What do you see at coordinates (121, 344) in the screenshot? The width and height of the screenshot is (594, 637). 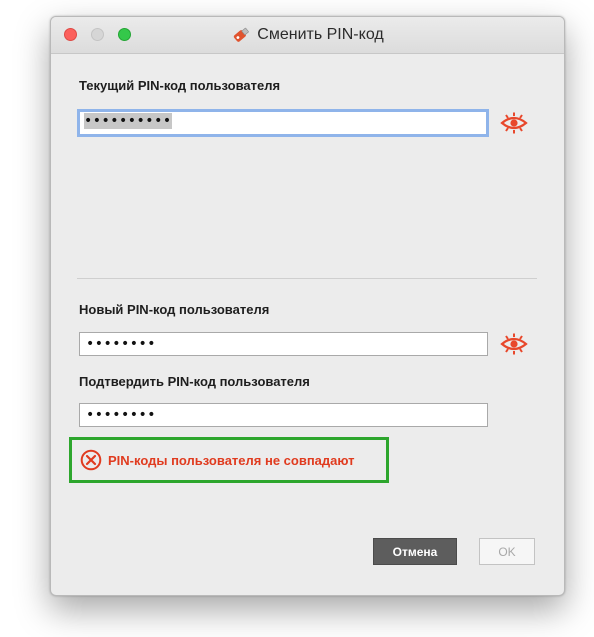 I see `new-pin-value: ••••••••` at bounding box center [121, 344].